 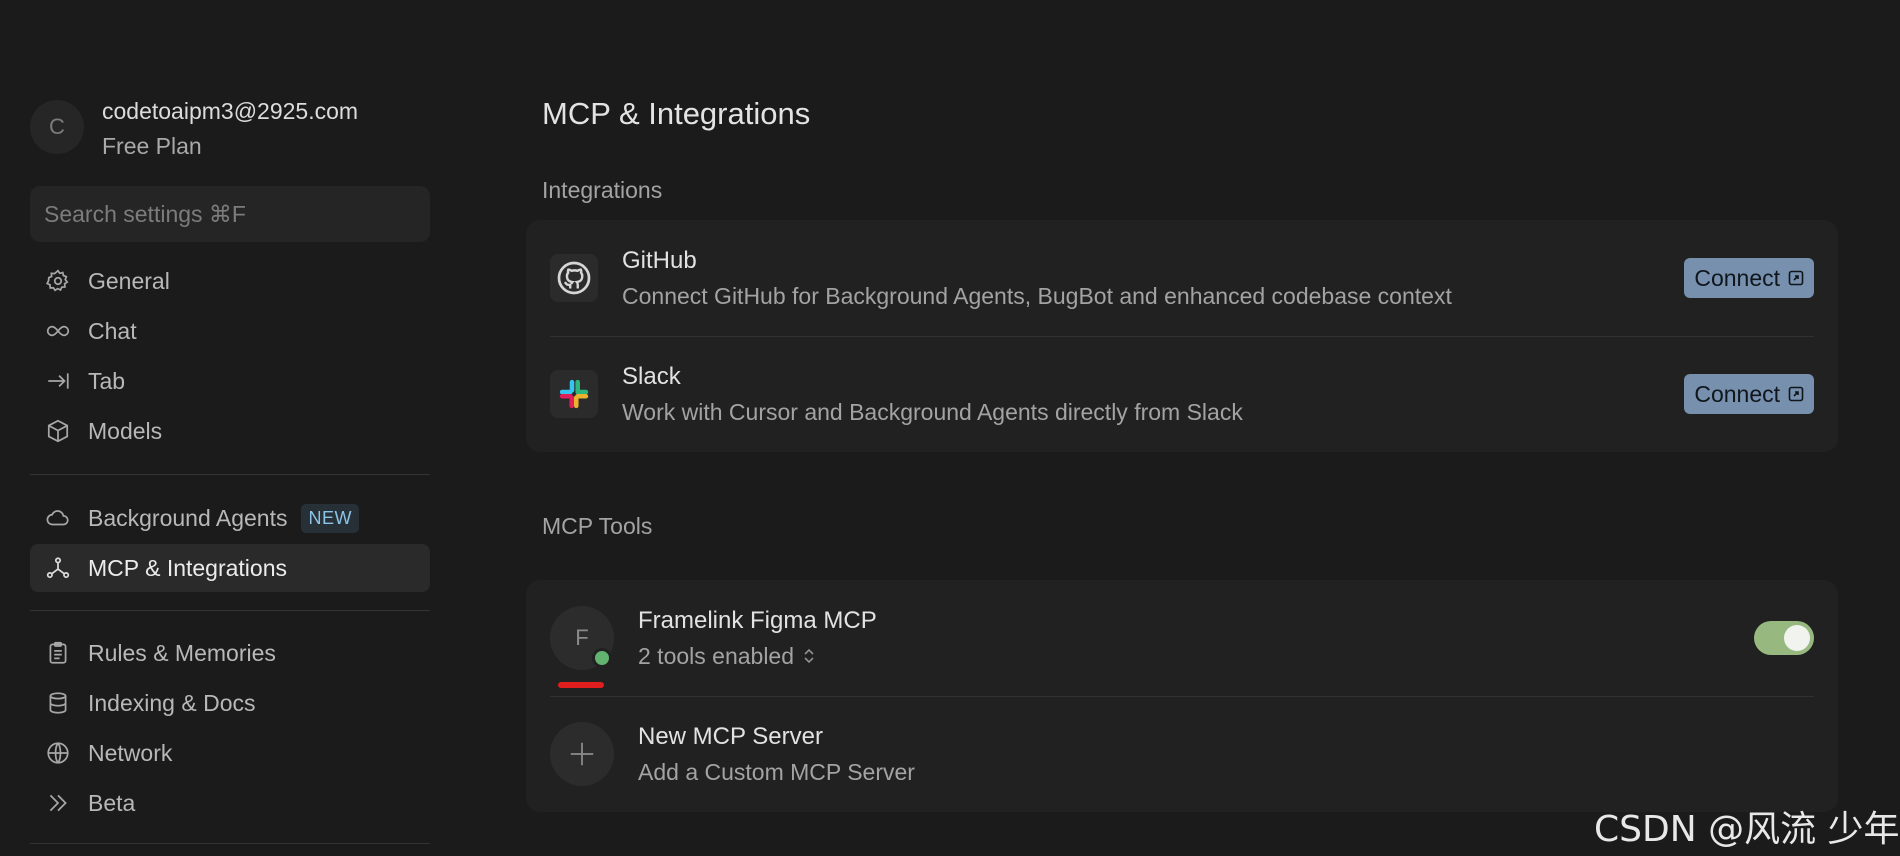 I want to click on user-profile: C codetoaipm3@2925.com Free Plan, so click(x=194, y=128).